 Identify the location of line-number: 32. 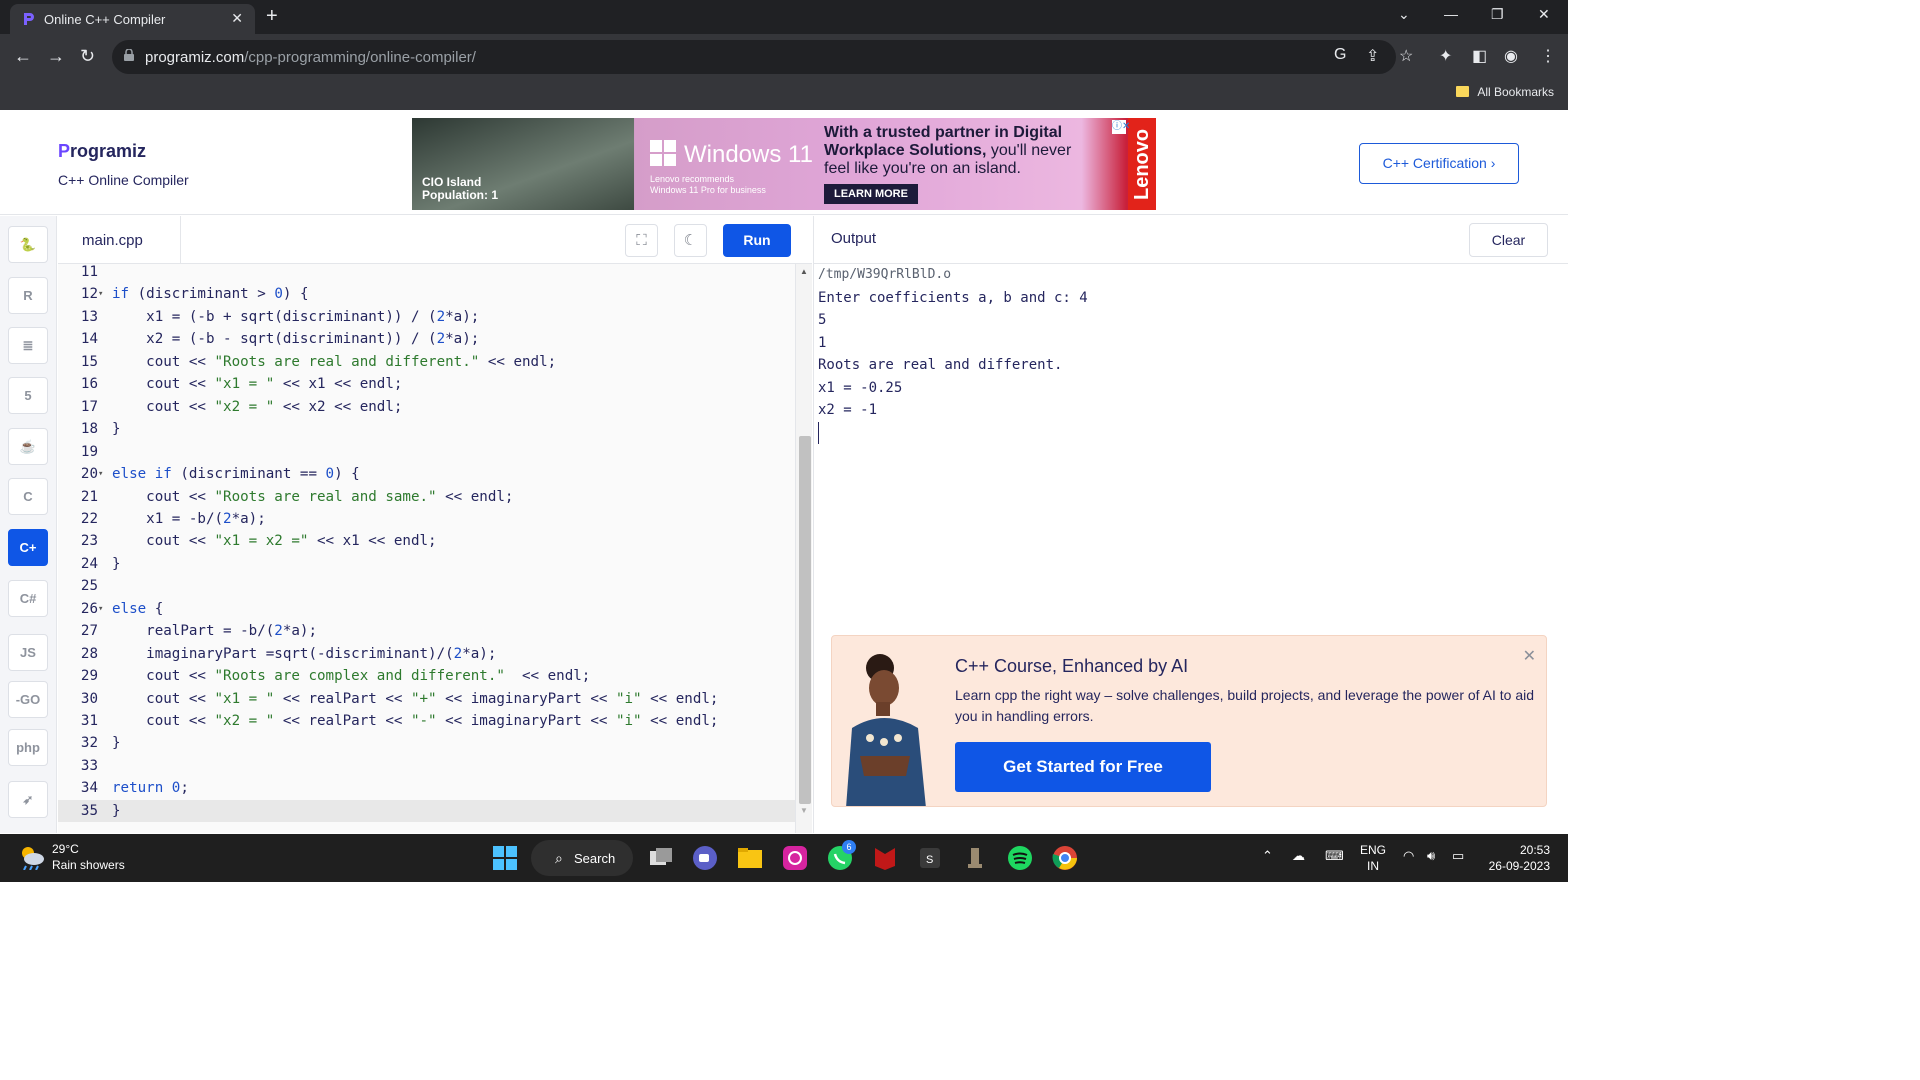
(89, 743).